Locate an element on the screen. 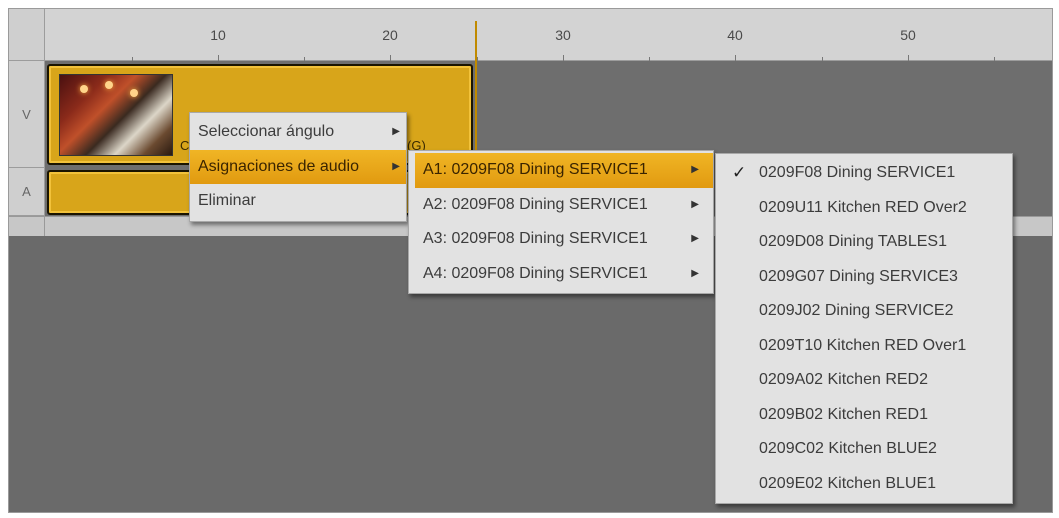 This screenshot has width=1059, height=518. source-item-label: 0209D08 Dining TABLES1 is located at coordinates (853, 241).